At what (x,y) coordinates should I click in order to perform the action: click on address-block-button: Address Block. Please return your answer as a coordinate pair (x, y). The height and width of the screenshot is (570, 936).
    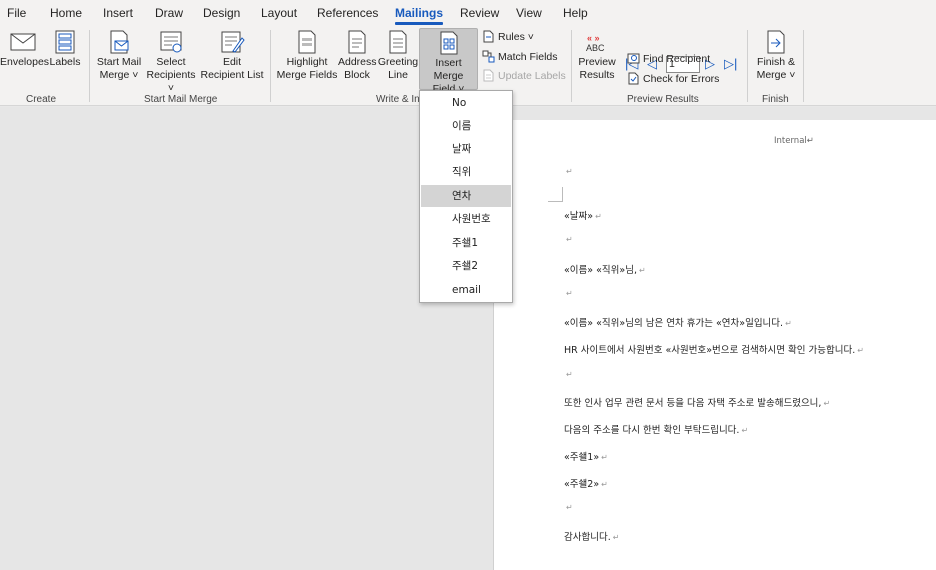
    Looking at the image, I should click on (357, 56).